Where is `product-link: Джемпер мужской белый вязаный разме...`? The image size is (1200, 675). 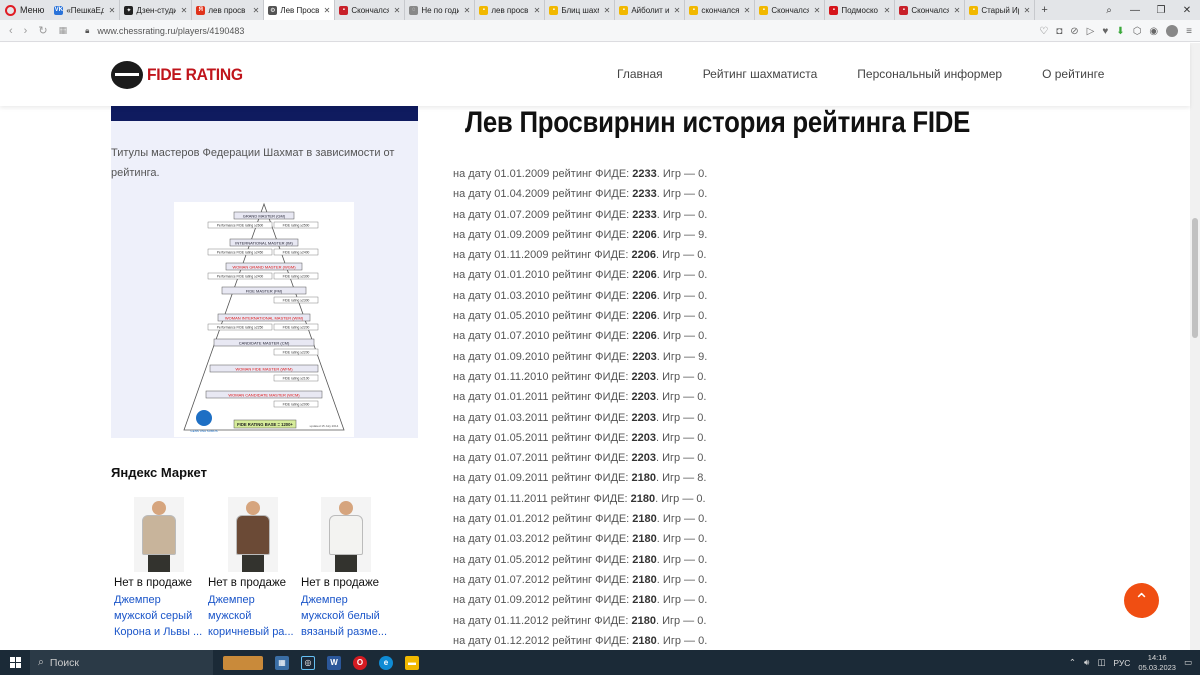
product-link: Джемпер мужской белый вязаный разме... is located at coordinates (347, 616).